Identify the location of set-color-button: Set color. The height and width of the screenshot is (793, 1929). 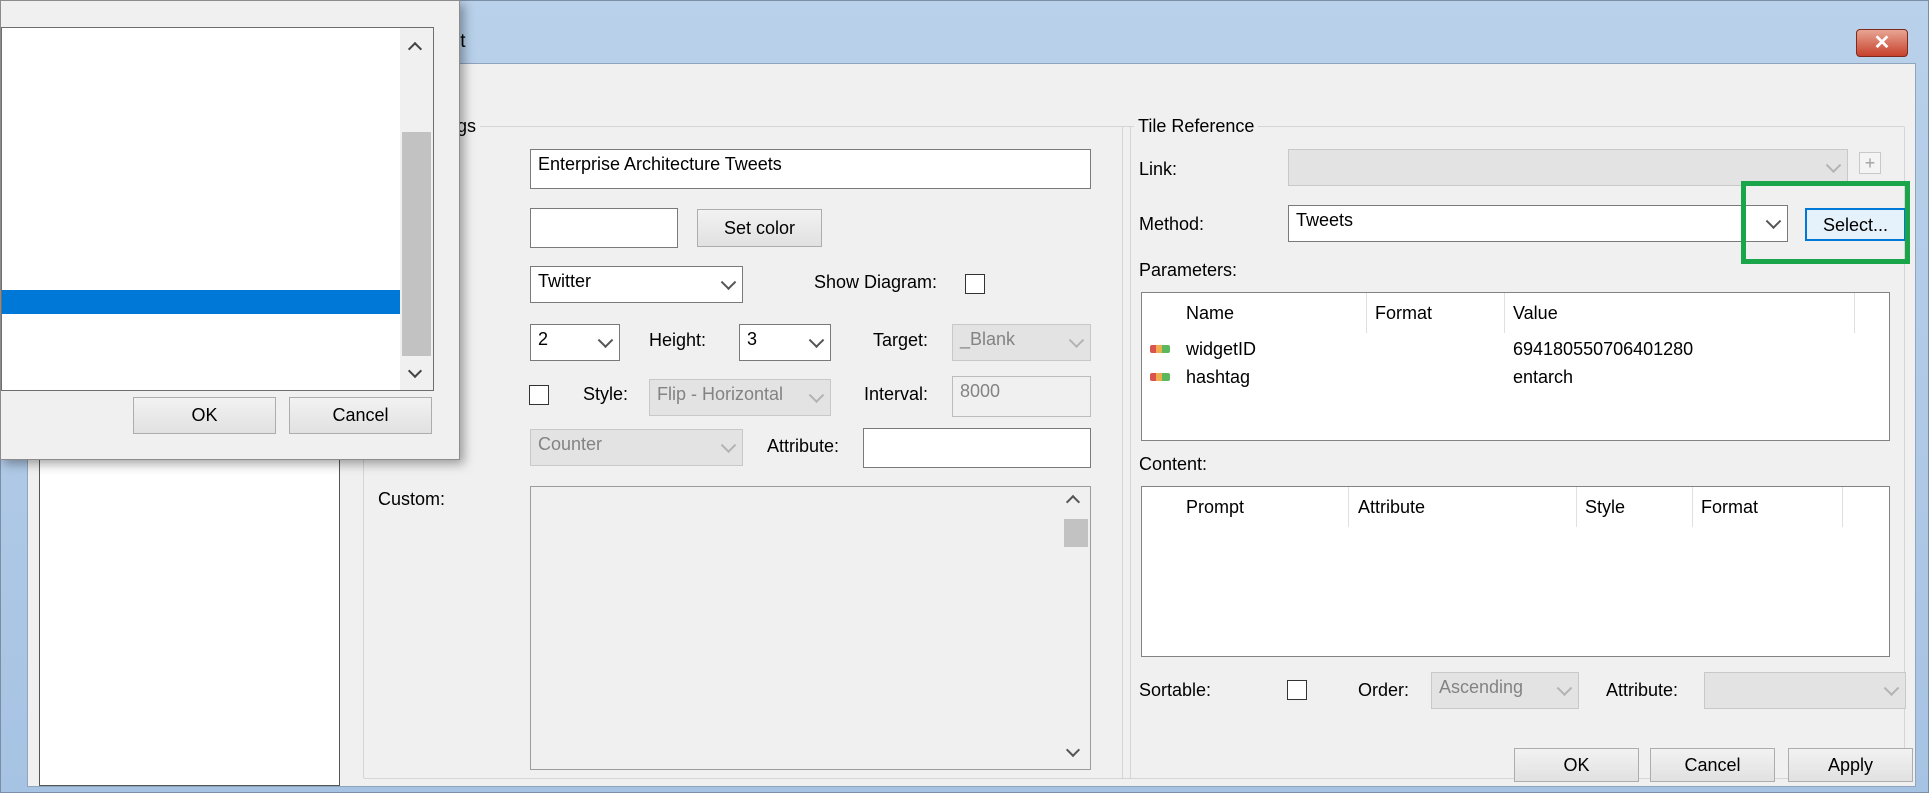
(759, 228).